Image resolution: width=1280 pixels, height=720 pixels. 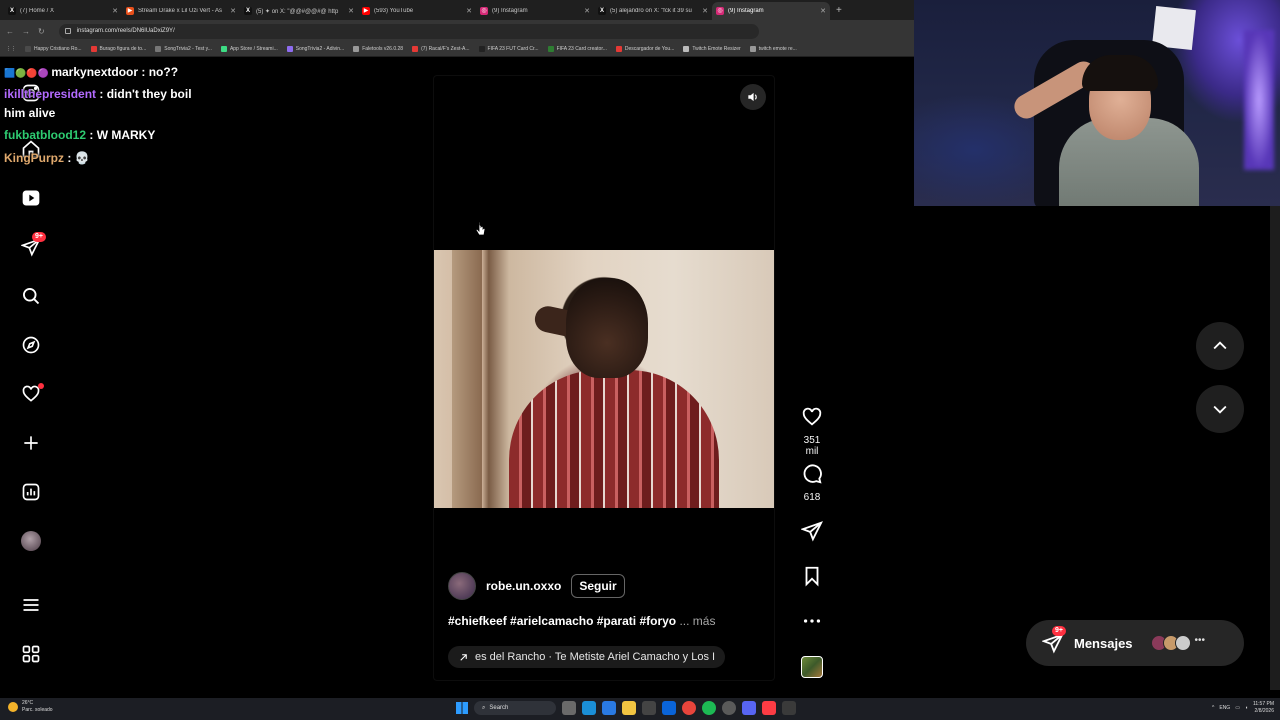 What do you see at coordinates (697, 621) in the screenshot?
I see `caption-more-link: ... más` at bounding box center [697, 621].